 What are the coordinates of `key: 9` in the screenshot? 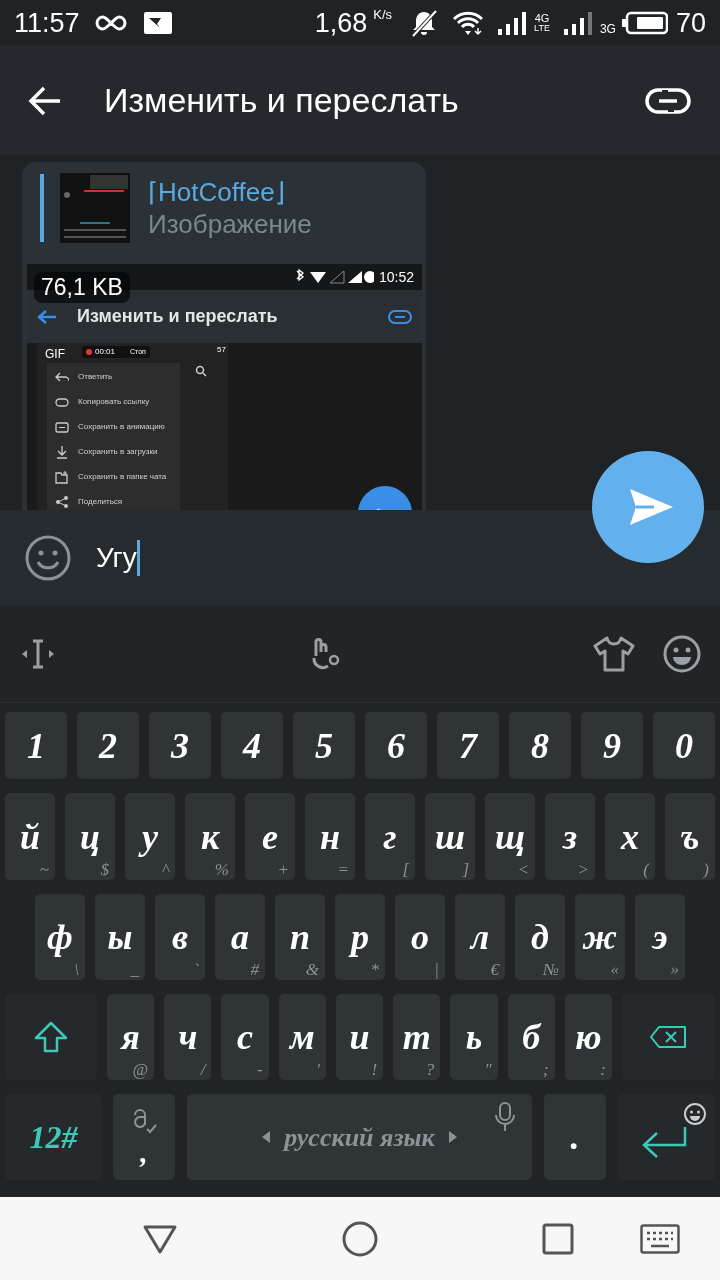 It's located at (612, 745).